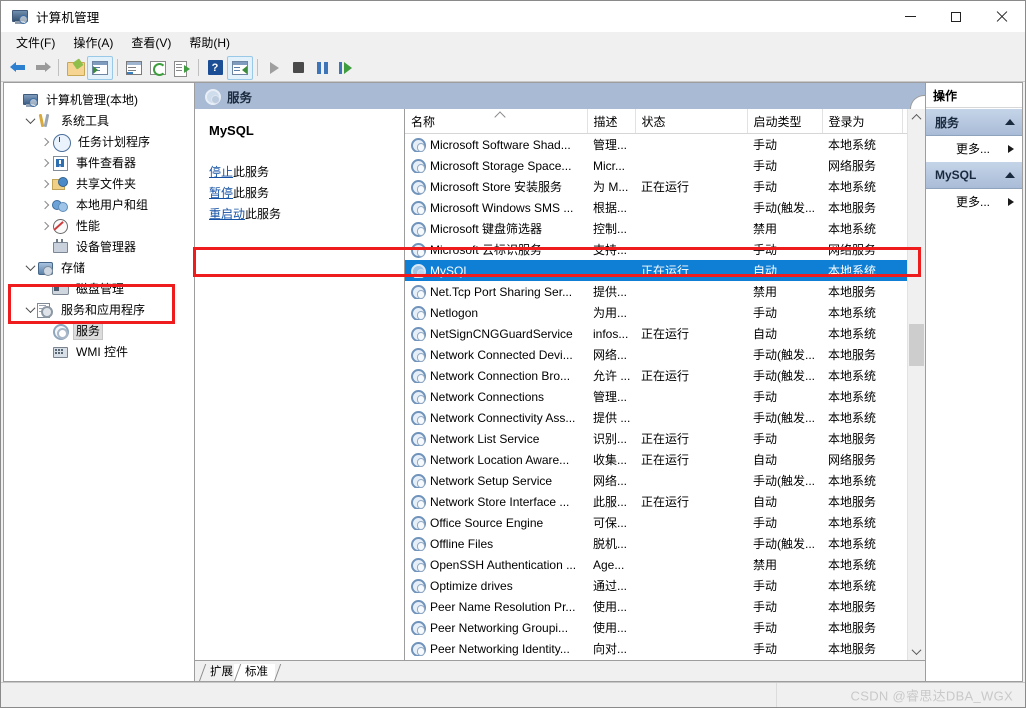  Describe the element at coordinates (862, 121) in the screenshot. I see `column-header-log-on-as: 登录为` at that location.